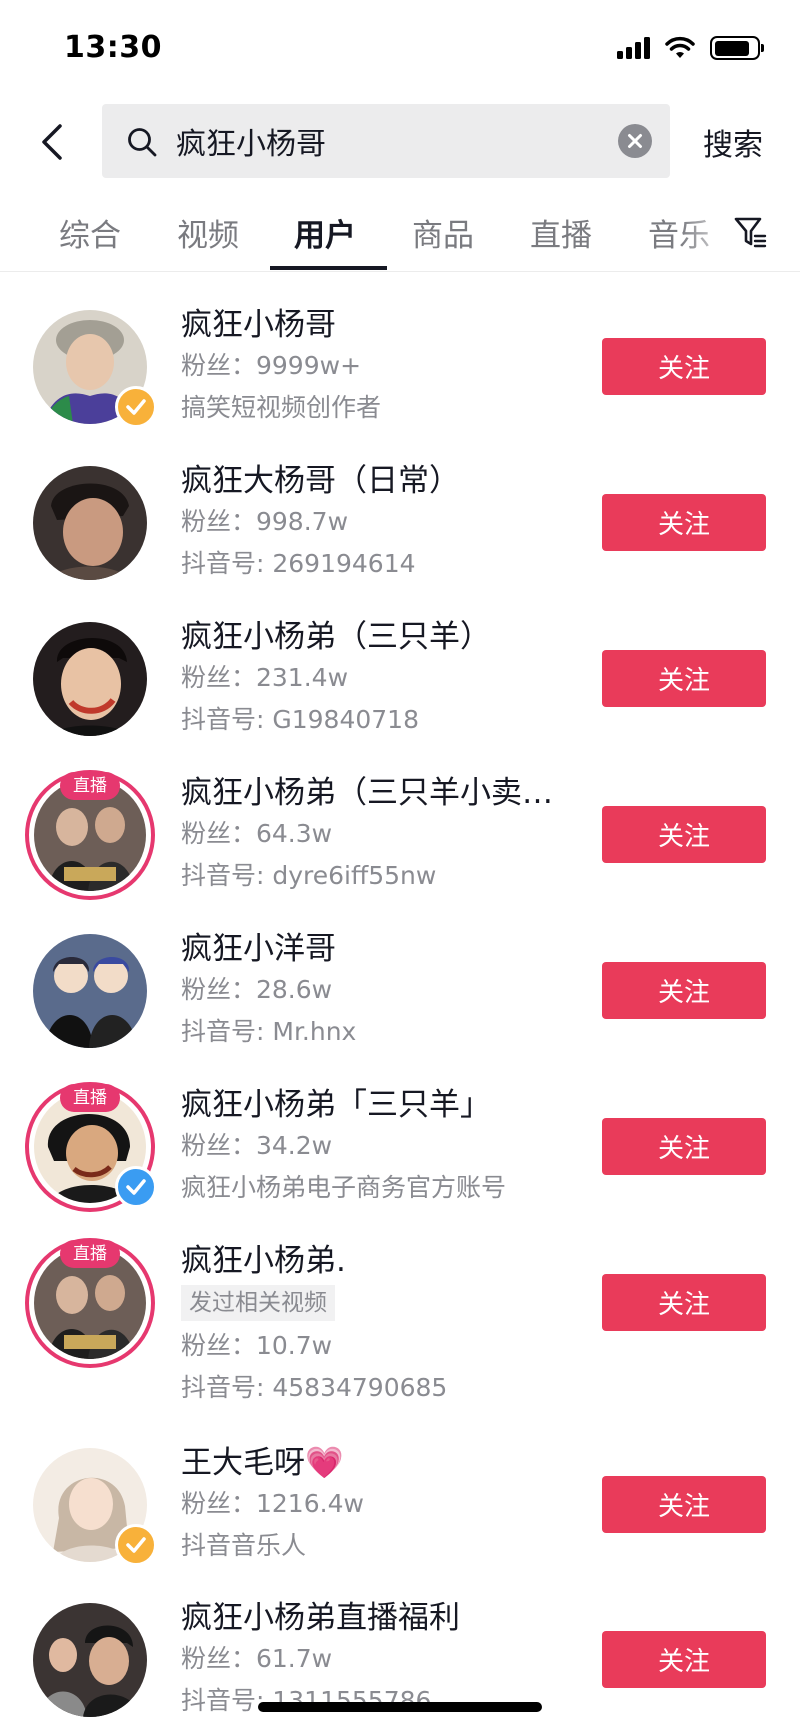  Describe the element at coordinates (320, 481) in the screenshot. I see `user-name: 疯狂大杨哥（日常）` at that location.